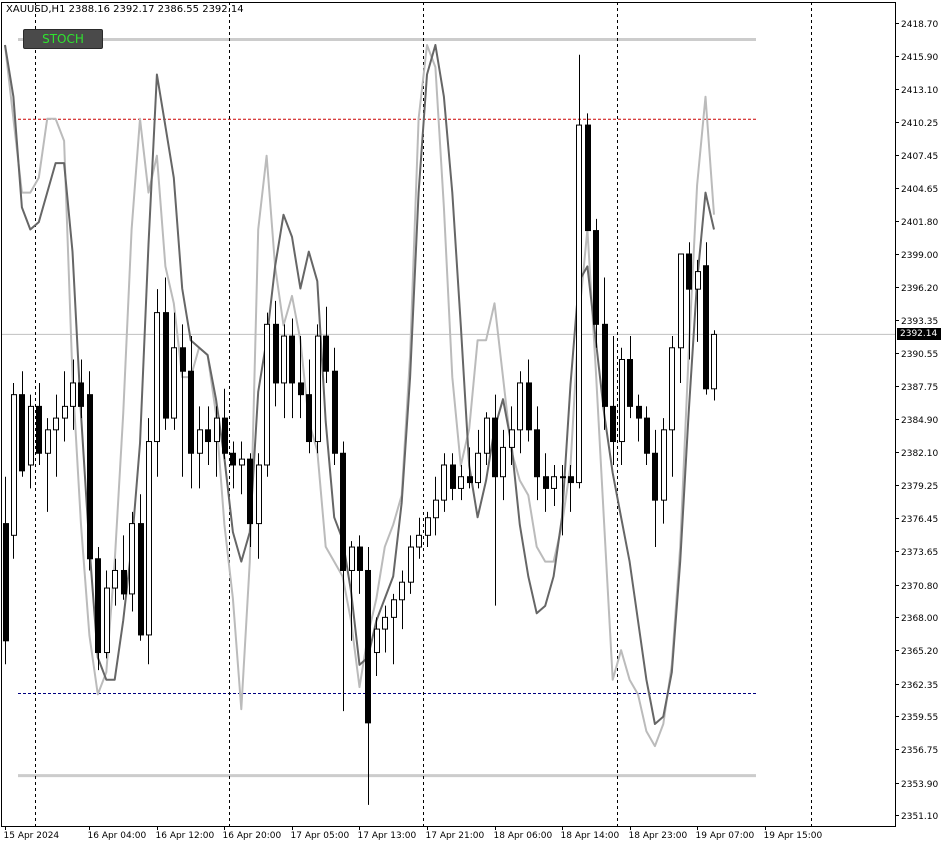 The height and width of the screenshot is (850, 942). I want to click on y-tick-label: 2351.10, so click(919, 817).